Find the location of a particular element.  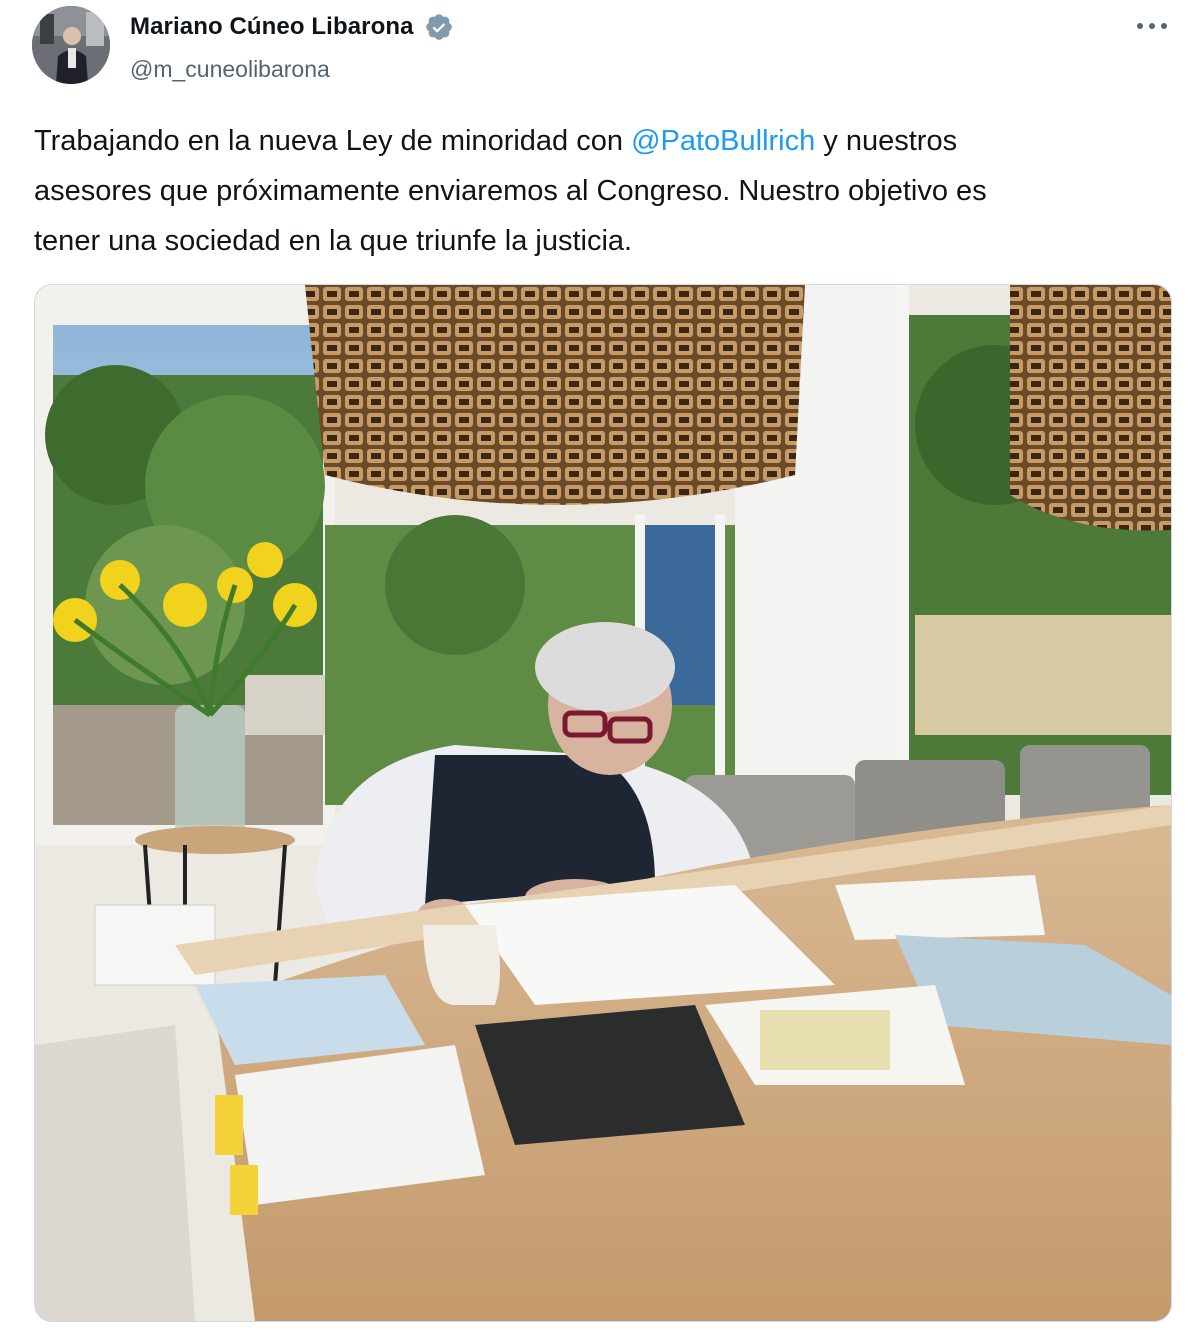

verified-badge-icon is located at coordinates (439, 27).